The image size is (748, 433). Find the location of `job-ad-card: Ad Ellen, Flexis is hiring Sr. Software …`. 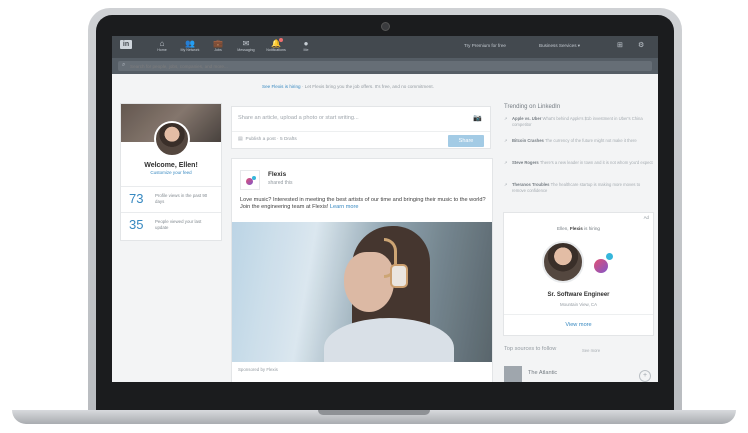

job-ad-card: Ad Ellen, Flexis is hiring Sr. Software … is located at coordinates (578, 274).